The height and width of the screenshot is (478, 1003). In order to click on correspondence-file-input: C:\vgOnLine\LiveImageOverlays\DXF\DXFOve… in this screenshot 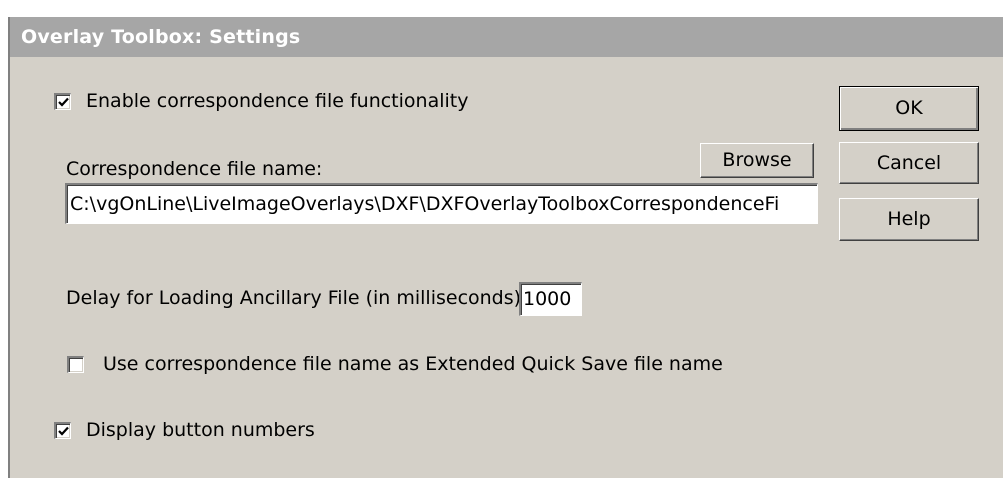, I will do `click(441, 203)`.